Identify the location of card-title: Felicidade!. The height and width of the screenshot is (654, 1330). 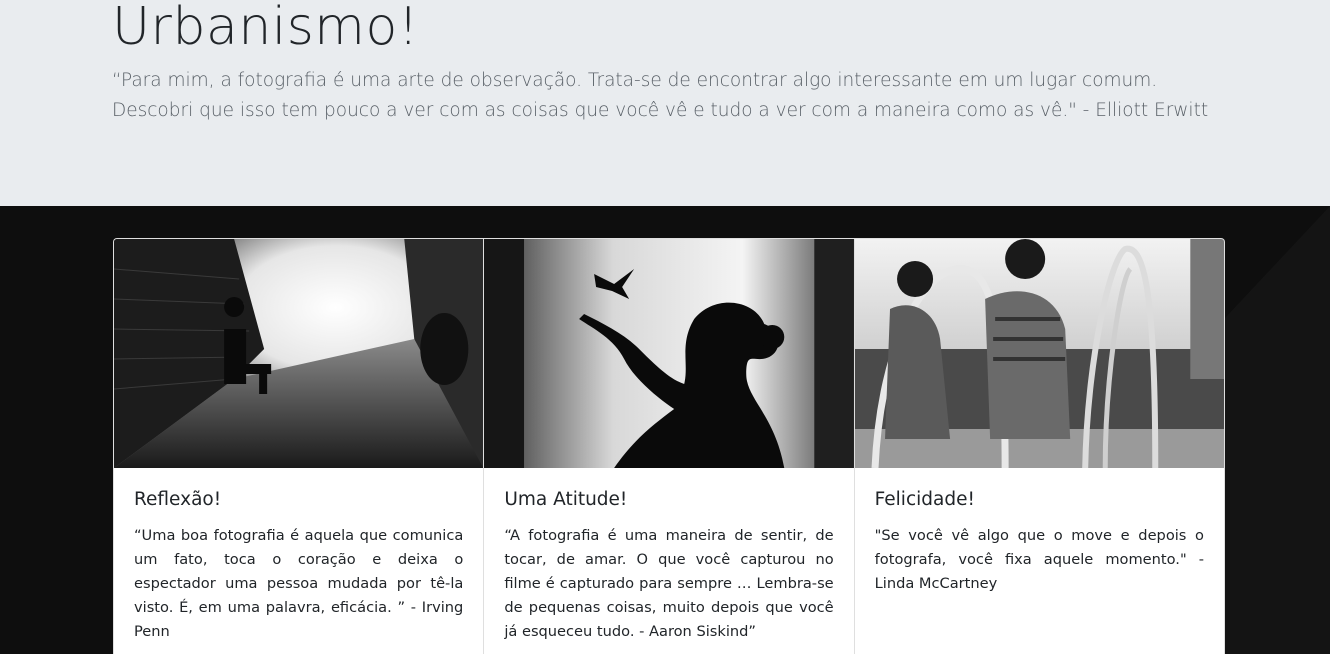
(924, 499).